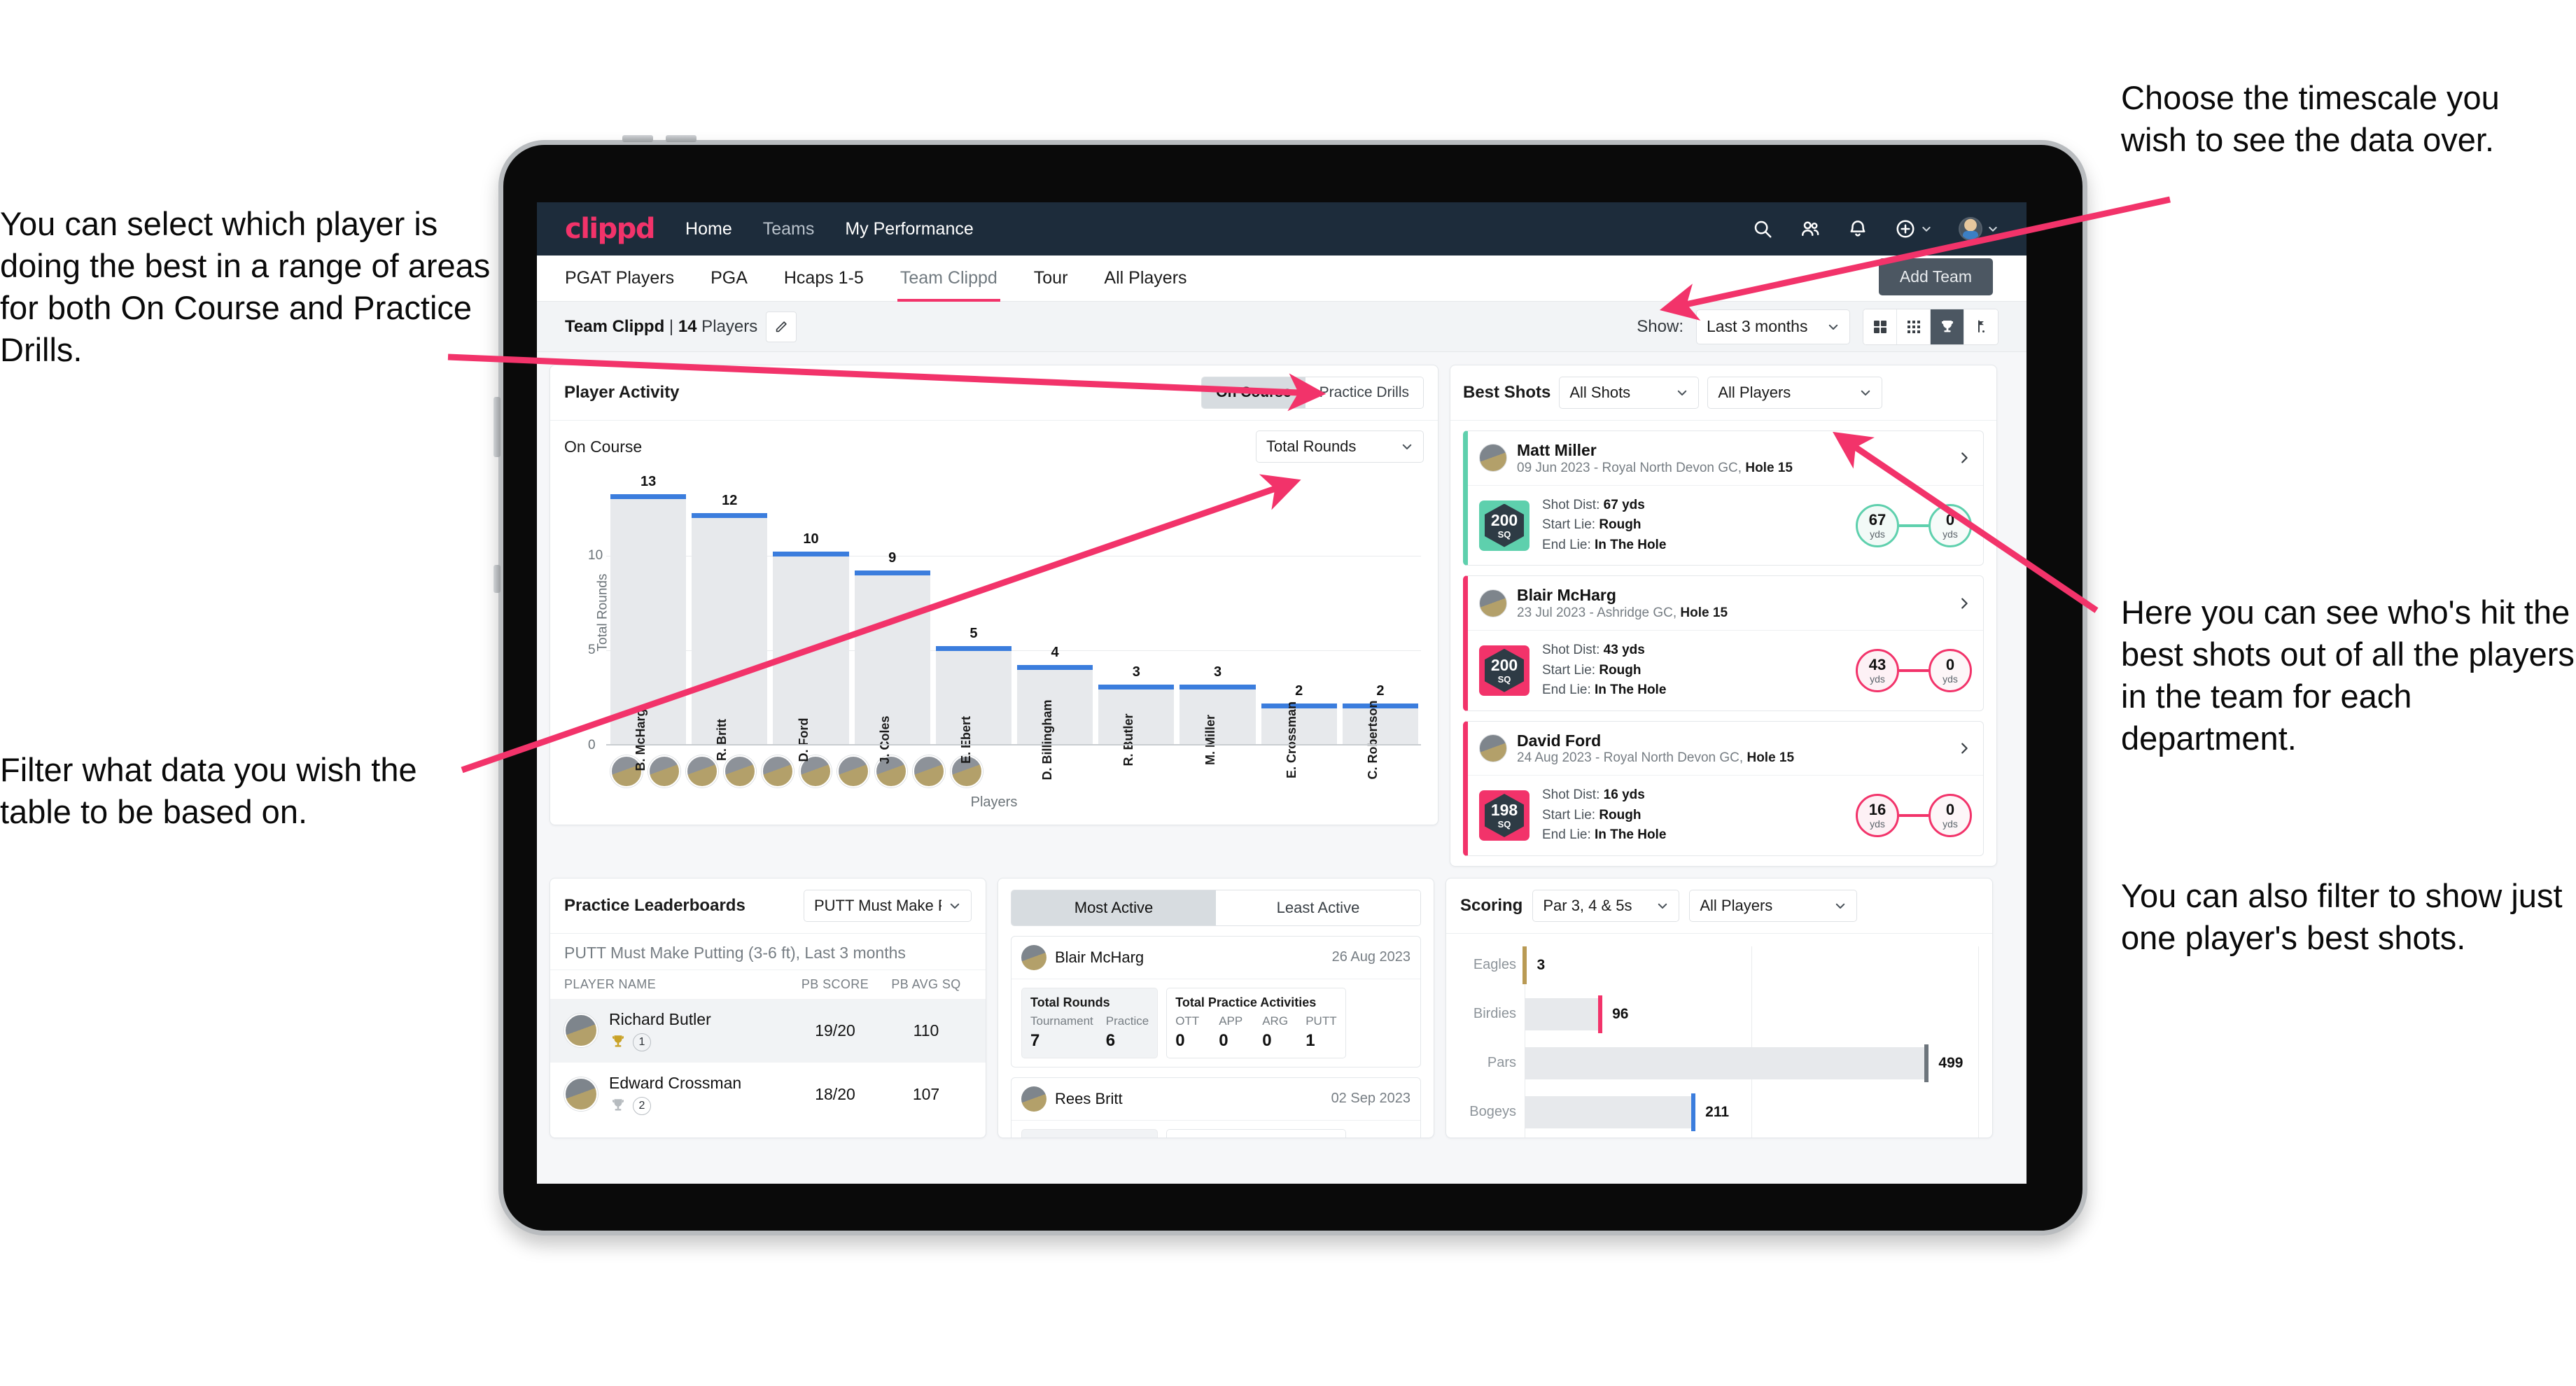 This screenshot has width=2576, height=1386. Describe the element at coordinates (1055, 629) in the screenshot. I see `bar-column: 4 D. Billingham` at that location.